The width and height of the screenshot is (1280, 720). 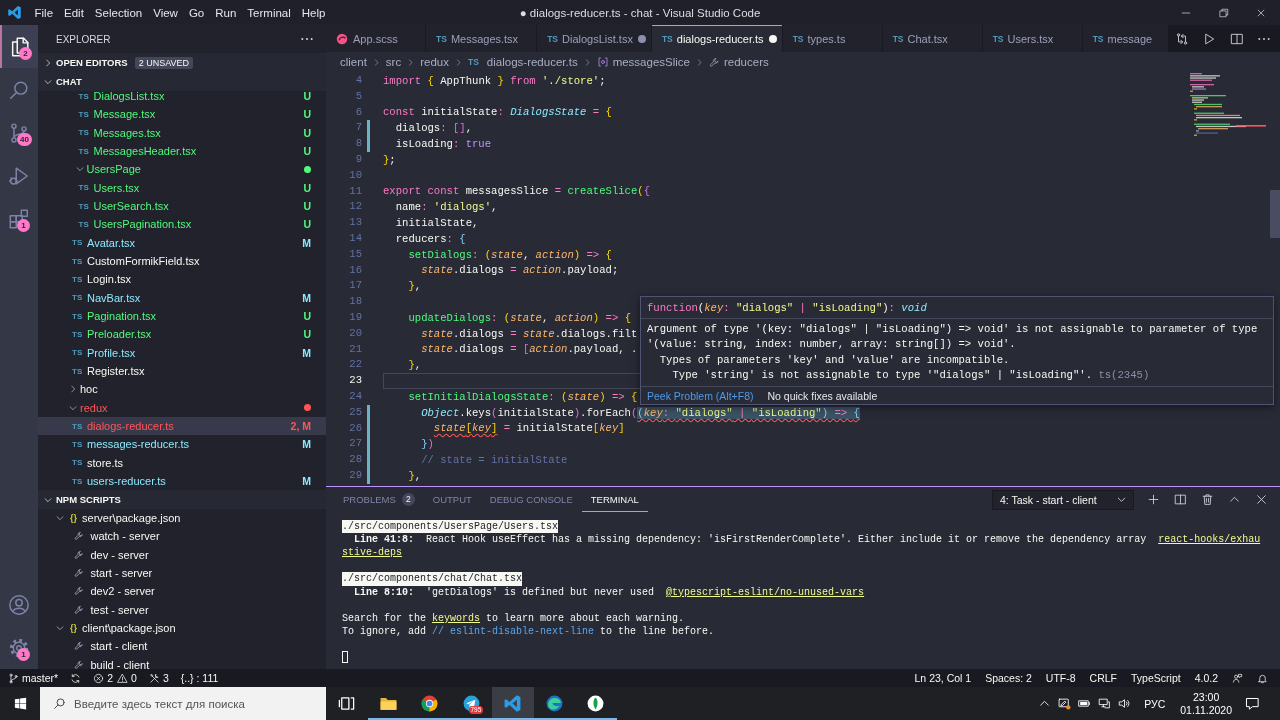 I want to click on monitor-icon, so click(x=1104, y=703).